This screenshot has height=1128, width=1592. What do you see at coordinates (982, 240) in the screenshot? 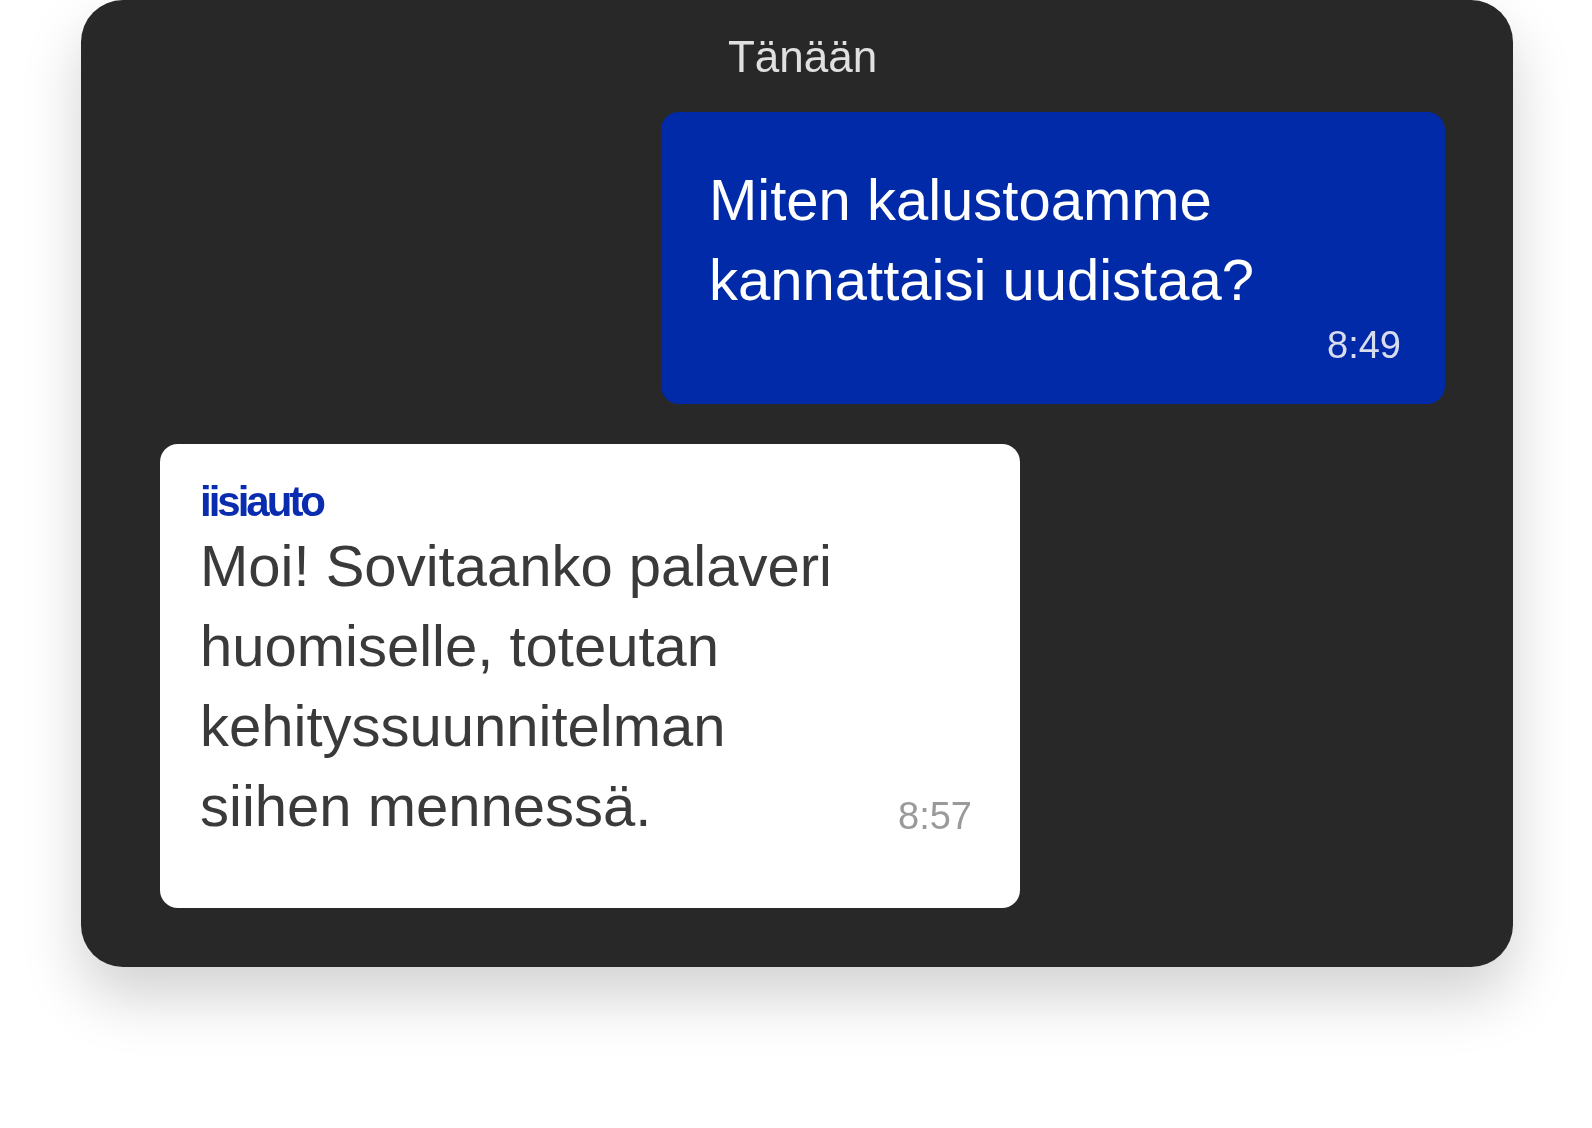
I see `message-text: Miten kalustoamme kannattaisi uudistaa?` at bounding box center [982, 240].